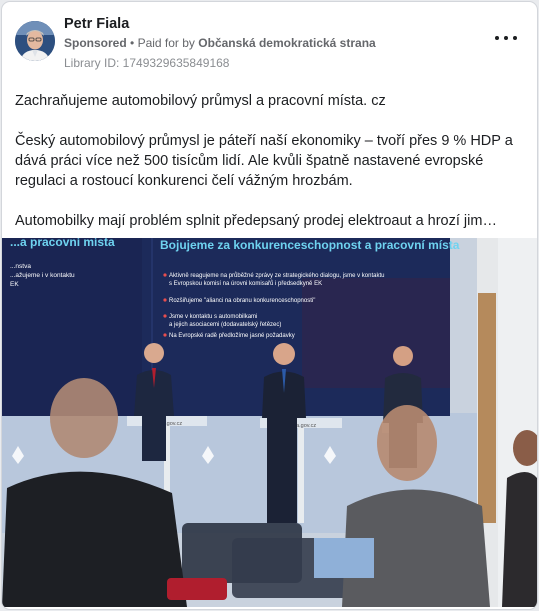 The width and height of the screenshot is (539, 611). I want to click on more-options-icon, so click(506, 38).